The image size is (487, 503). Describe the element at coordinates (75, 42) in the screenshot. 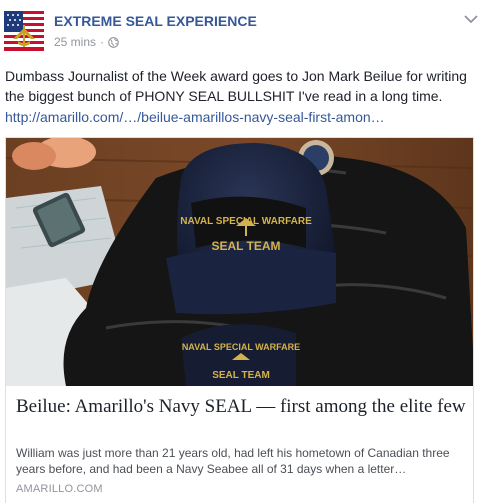

I see `post-timestamp: 25 mins` at that location.